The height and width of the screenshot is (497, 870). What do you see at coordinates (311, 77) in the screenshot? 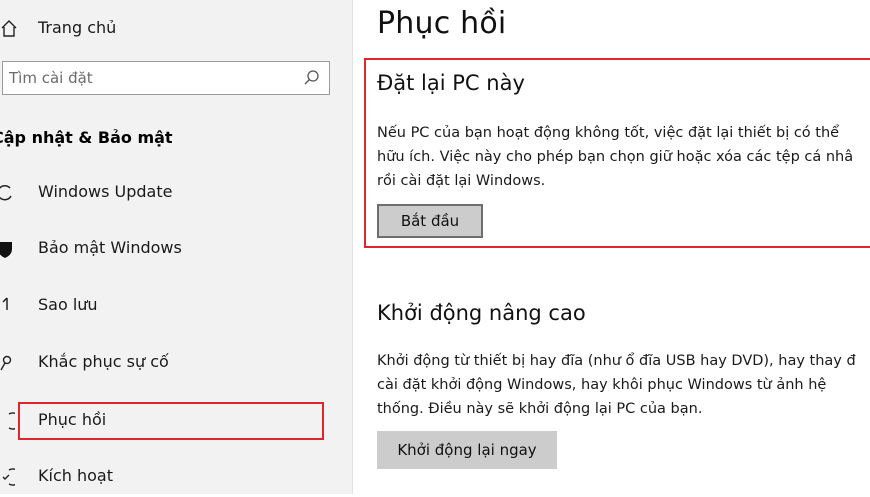
I see `search-icon` at bounding box center [311, 77].